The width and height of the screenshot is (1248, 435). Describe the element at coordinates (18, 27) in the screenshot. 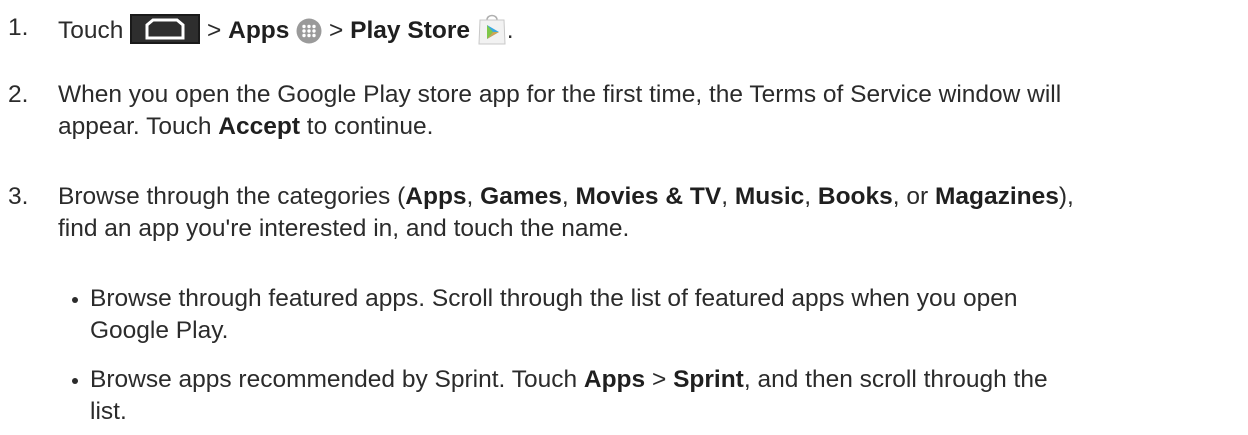

I see `step-number: 1.` at that location.